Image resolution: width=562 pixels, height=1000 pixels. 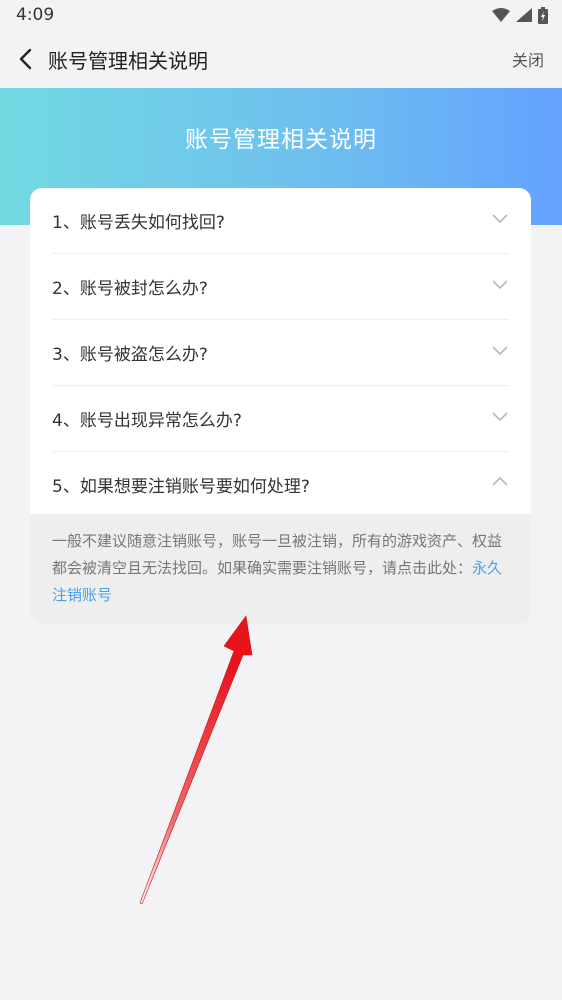 What do you see at coordinates (501, 15) in the screenshot?
I see `wifi-icon` at bounding box center [501, 15].